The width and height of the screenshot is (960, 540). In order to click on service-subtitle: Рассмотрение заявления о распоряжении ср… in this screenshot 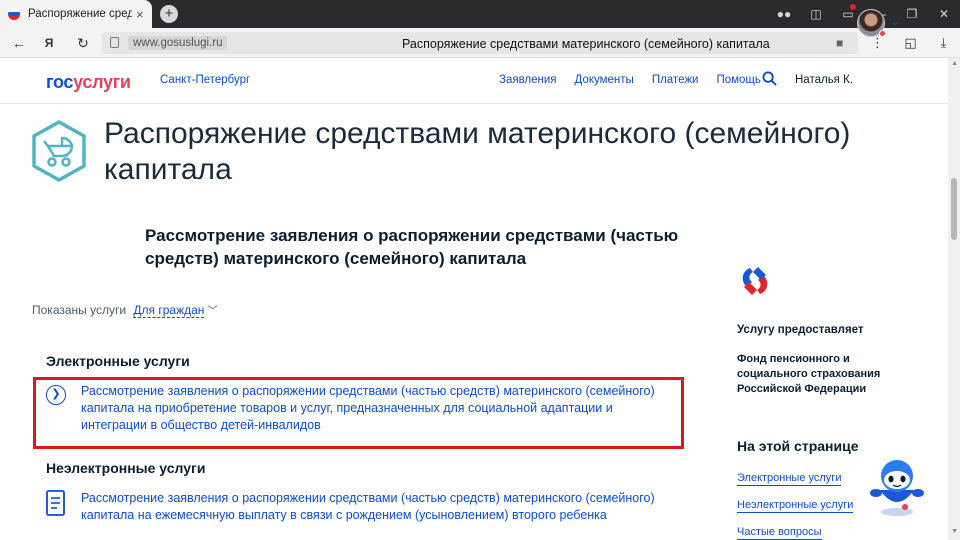, I will do `click(412, 247)`.